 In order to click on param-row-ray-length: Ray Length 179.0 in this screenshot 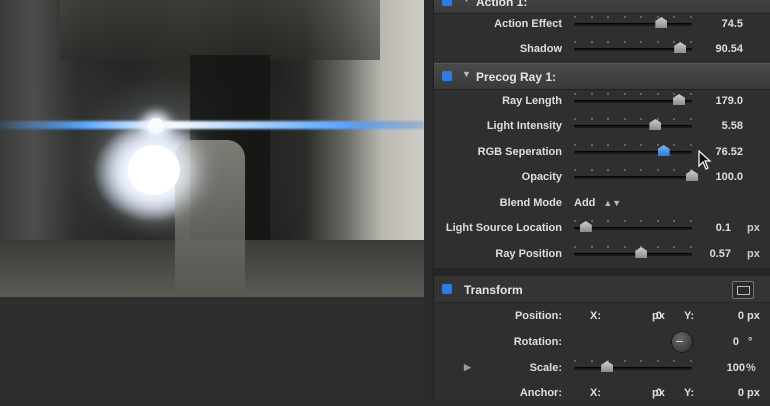, I will do `click(602, 101)`.